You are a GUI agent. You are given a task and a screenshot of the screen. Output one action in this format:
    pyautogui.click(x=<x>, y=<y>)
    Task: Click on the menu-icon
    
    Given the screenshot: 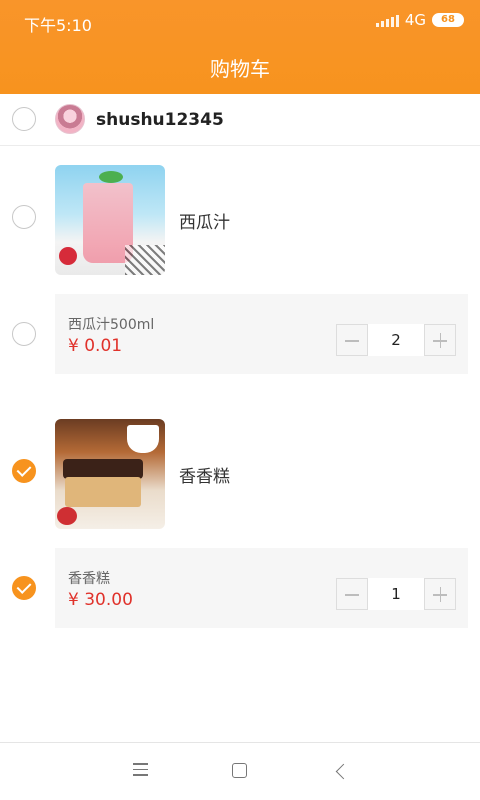 What is the action you would take?
    pyautogui.click(x=140, y=771)
    